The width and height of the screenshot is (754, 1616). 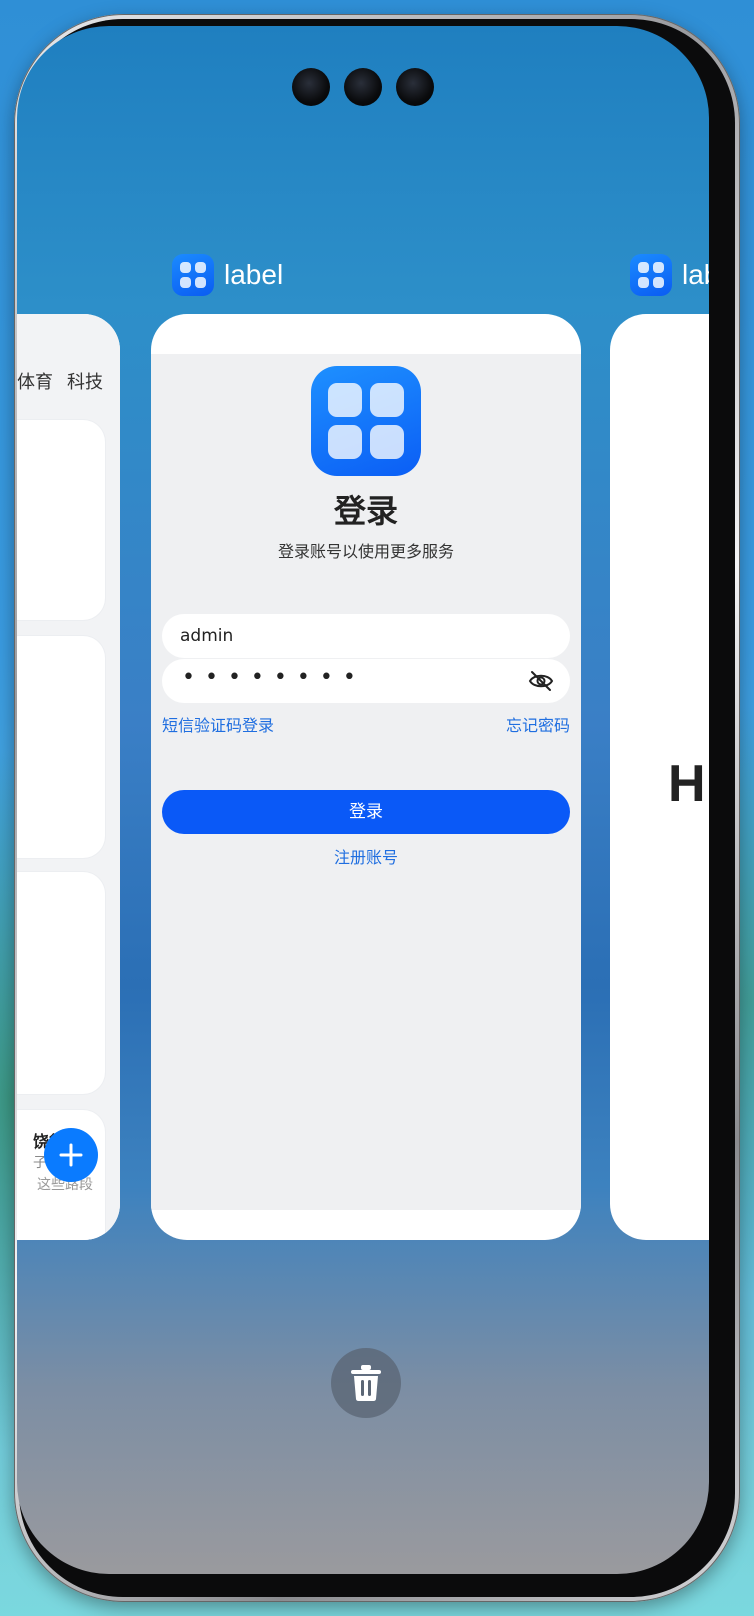 What do you see at coordinates (254, 274) in the screenshot?
I see `center-app-label: label` at bounding box center [254, 274].